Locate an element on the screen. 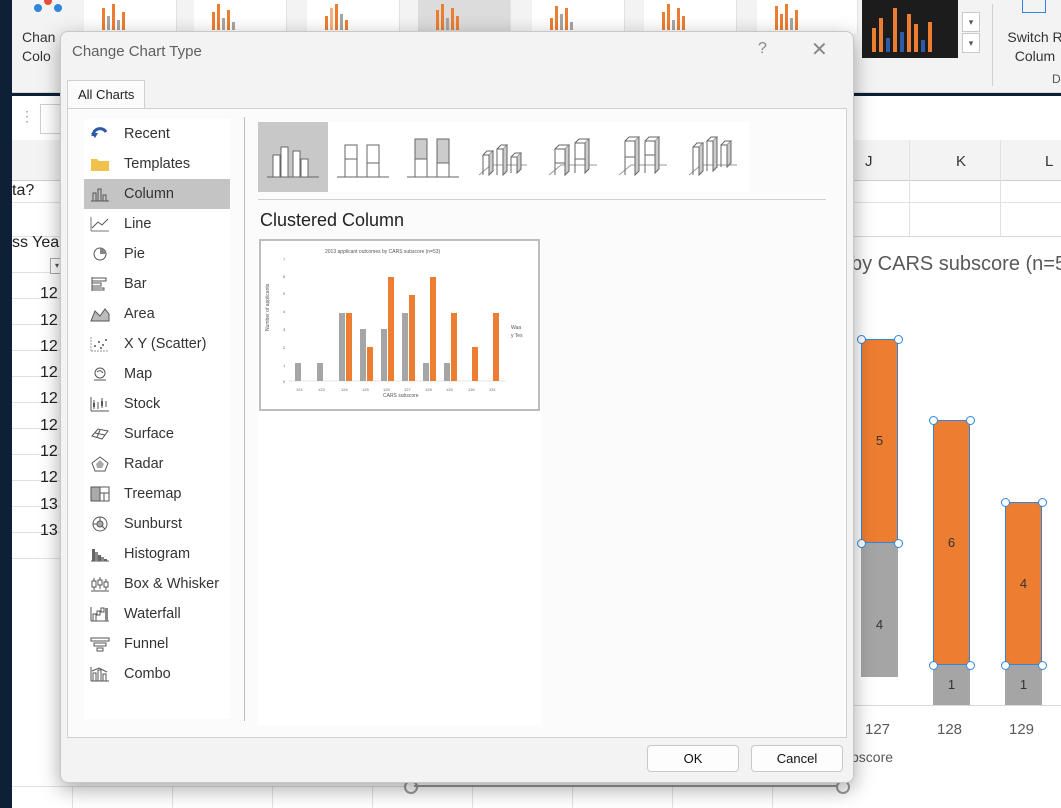  chart-type-label: Combo is located at coordinates (147, 674).